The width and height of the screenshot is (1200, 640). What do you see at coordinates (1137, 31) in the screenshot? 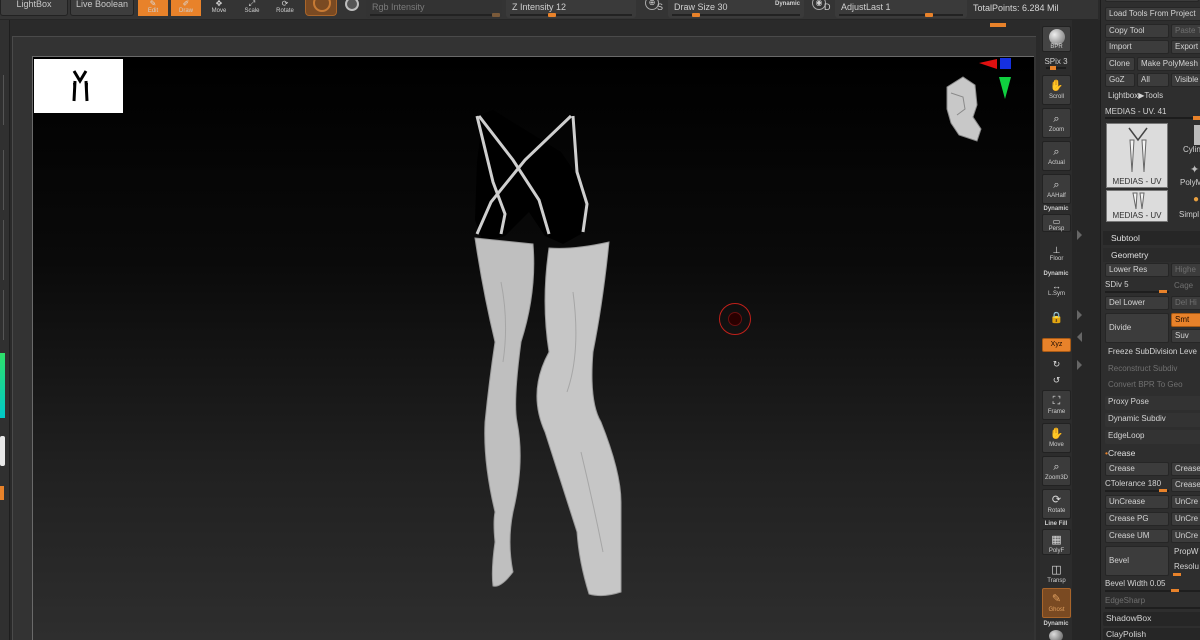
I see `copy-tool-button: Copy Tool` at bounding box center [1137, 31].